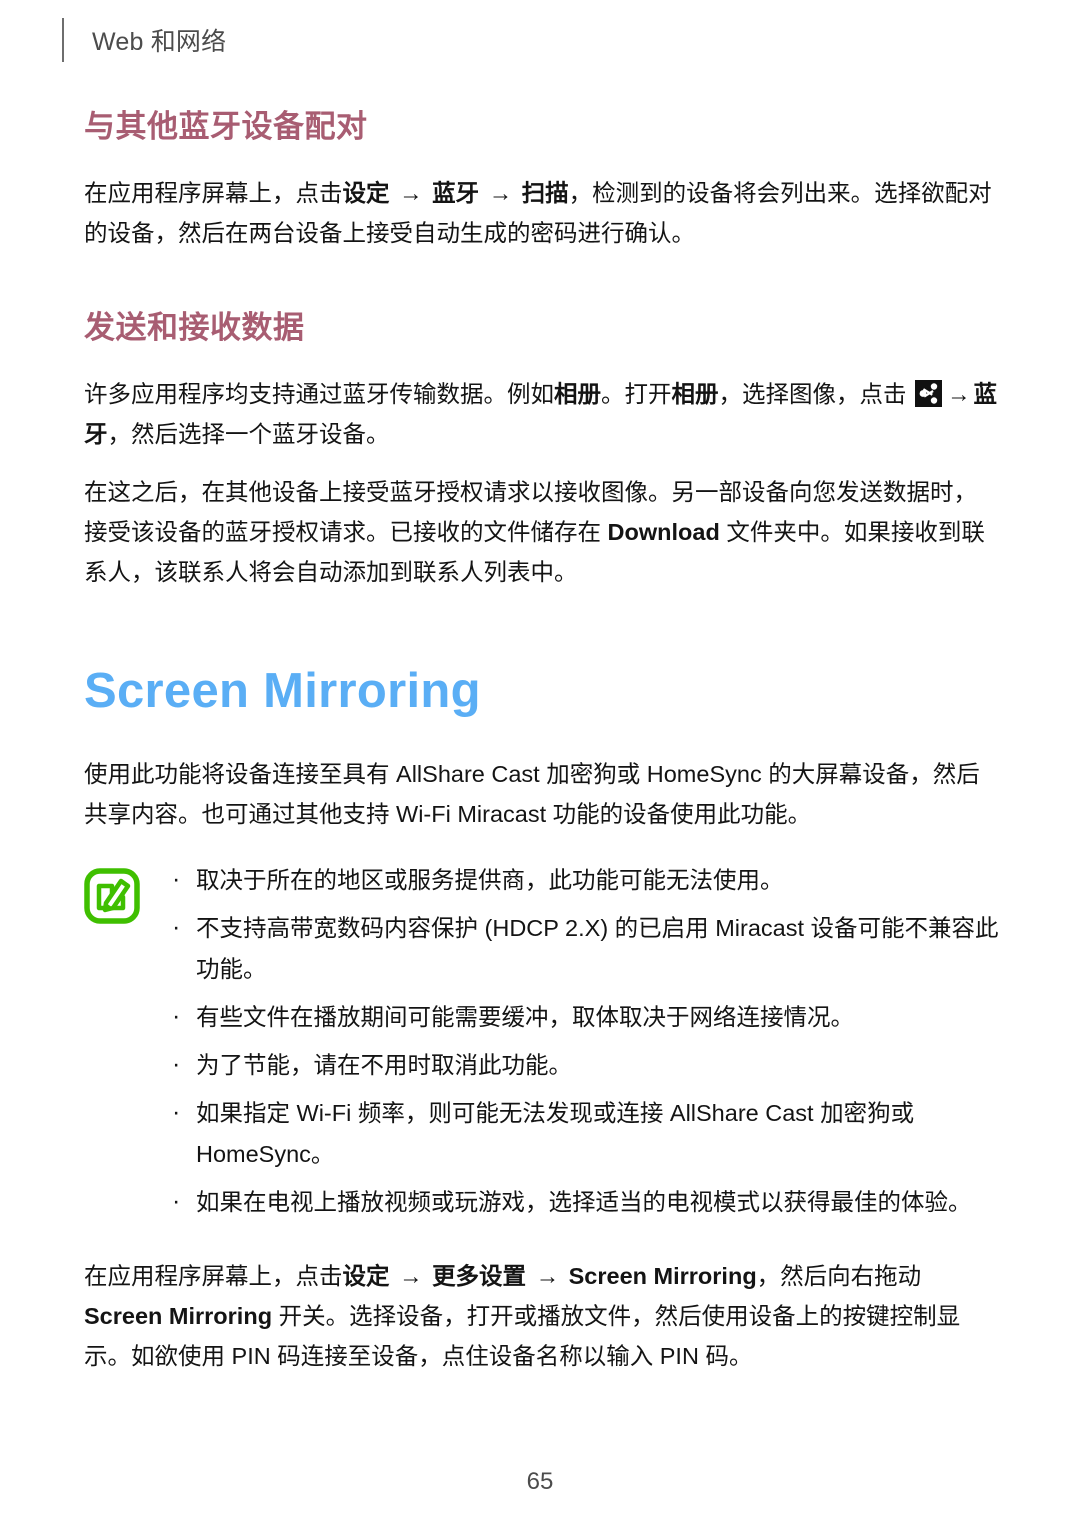 The image size is (1080, 1527). What do you see at coordinates (226, 126) in the screenshot?
I see `section-heading-bluetooth-pairing: 与其他蓝牙设备配对` at bounding box center [226, 126].